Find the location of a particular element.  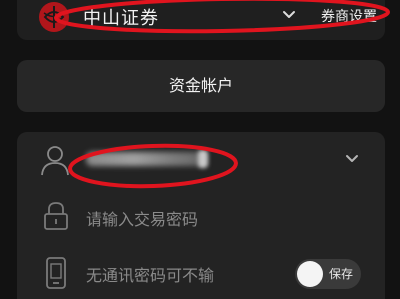

broker-selector: 中山证券 券商设置 is located at coordinates (201, 20).